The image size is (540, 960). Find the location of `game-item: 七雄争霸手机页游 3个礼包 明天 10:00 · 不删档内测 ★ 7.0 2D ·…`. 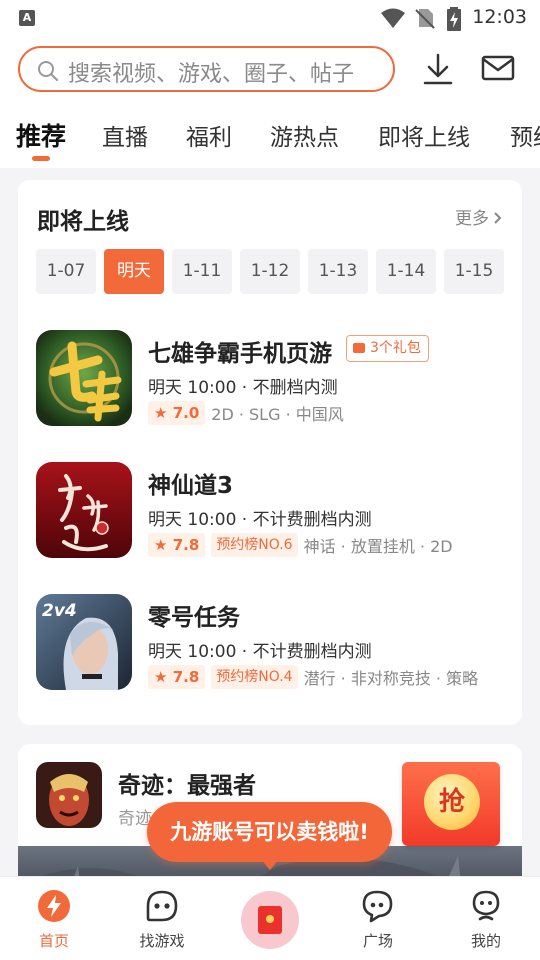

game-item: 七雄争霸手机页游 3个礼包 明天 10:00 · 不删档内测 ★ 7.0 2D ·… is located at coordinates (276, 380).